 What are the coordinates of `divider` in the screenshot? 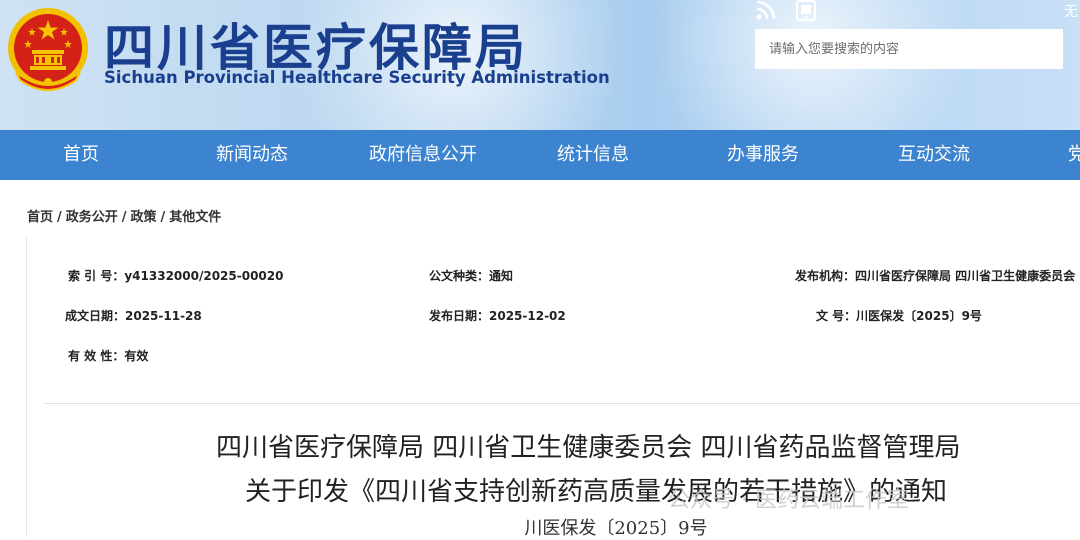 It's located at (562, 403).